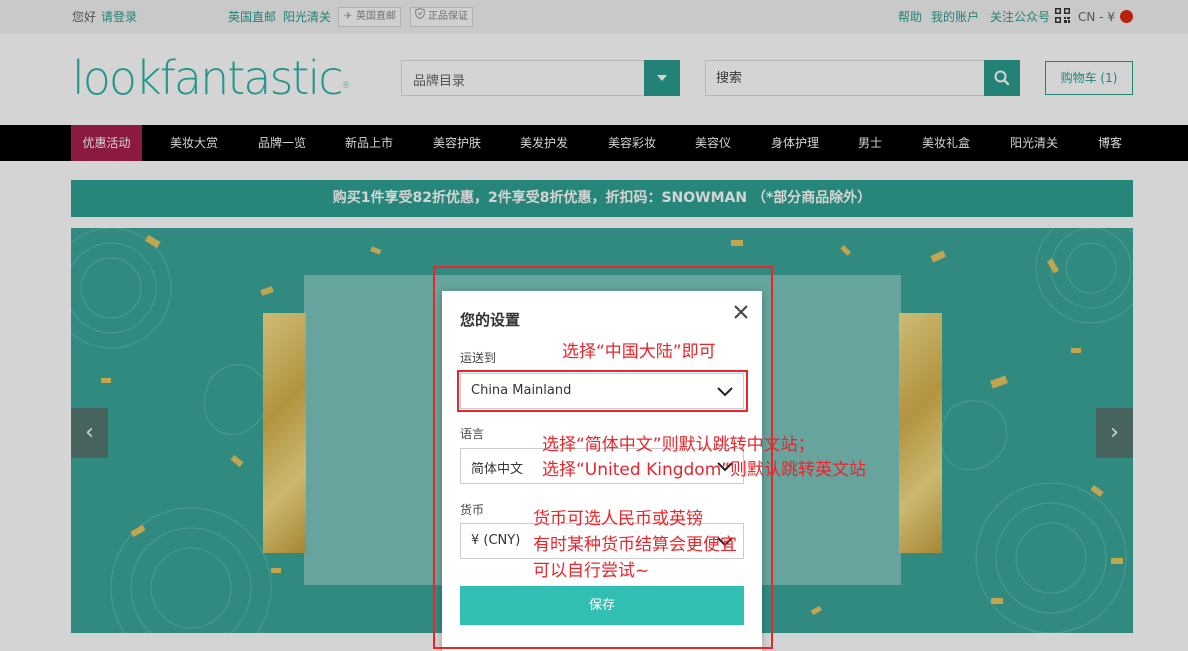 The width and height of the screenshot is (1188, 651). Describe the element at coordinates (635, 545) in the screenshot. I see `annotation-currency-note-2: 有时某种货币结算会更便宜` at that location.